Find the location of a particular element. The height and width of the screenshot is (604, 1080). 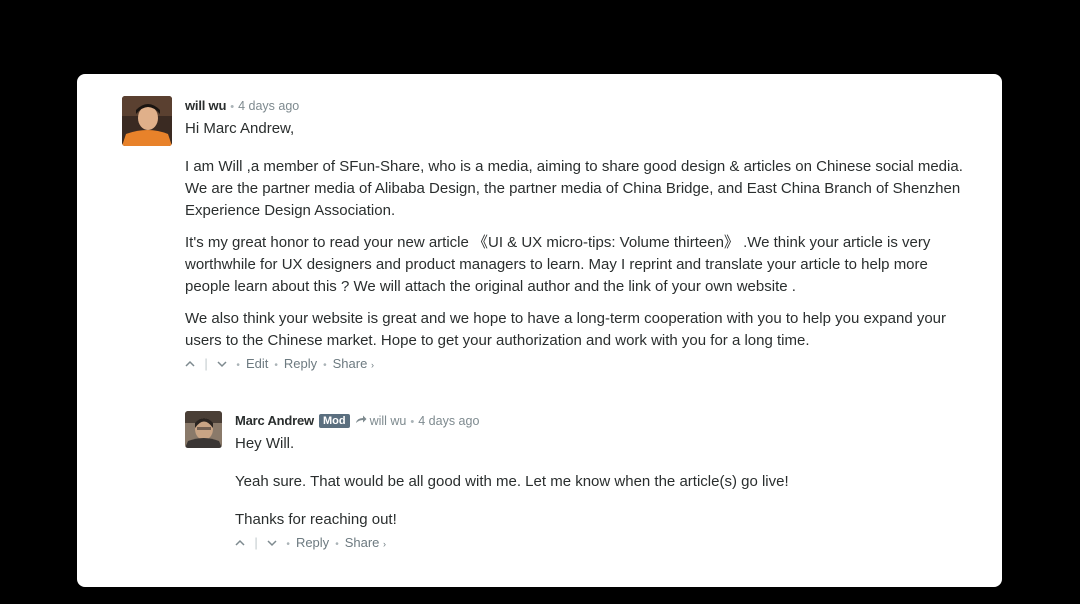

edit-link: Edit is located at coordinates (257, 363).